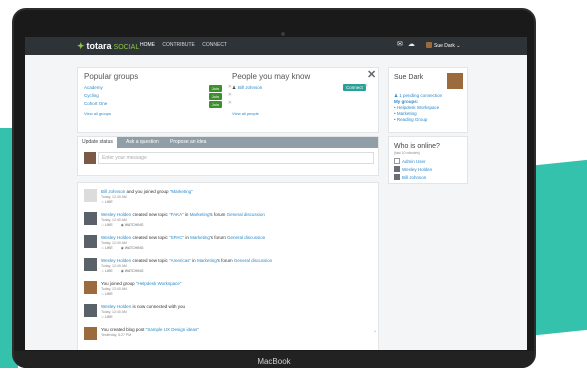 Image resolution: width=587 pixels, height=369 pixels. I want to click on user-icon: ♟, so click(234, 87).